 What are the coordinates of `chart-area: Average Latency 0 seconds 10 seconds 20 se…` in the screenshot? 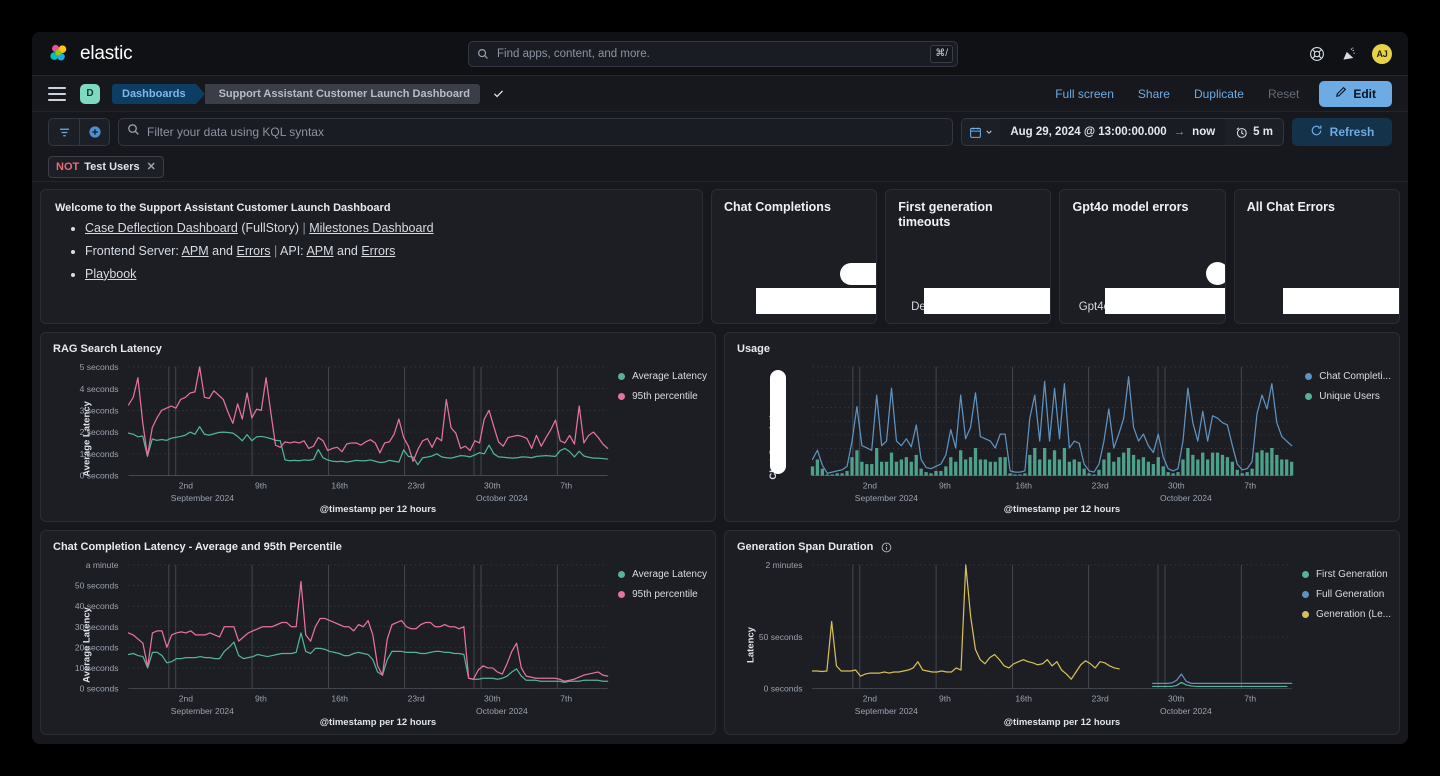 It's located at (378, 644).